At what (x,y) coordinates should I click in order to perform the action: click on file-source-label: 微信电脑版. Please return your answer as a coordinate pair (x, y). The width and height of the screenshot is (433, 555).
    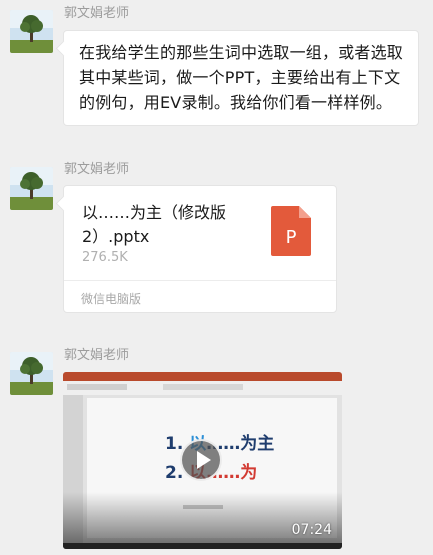
    Looking at the image, I should click on (111, 299).